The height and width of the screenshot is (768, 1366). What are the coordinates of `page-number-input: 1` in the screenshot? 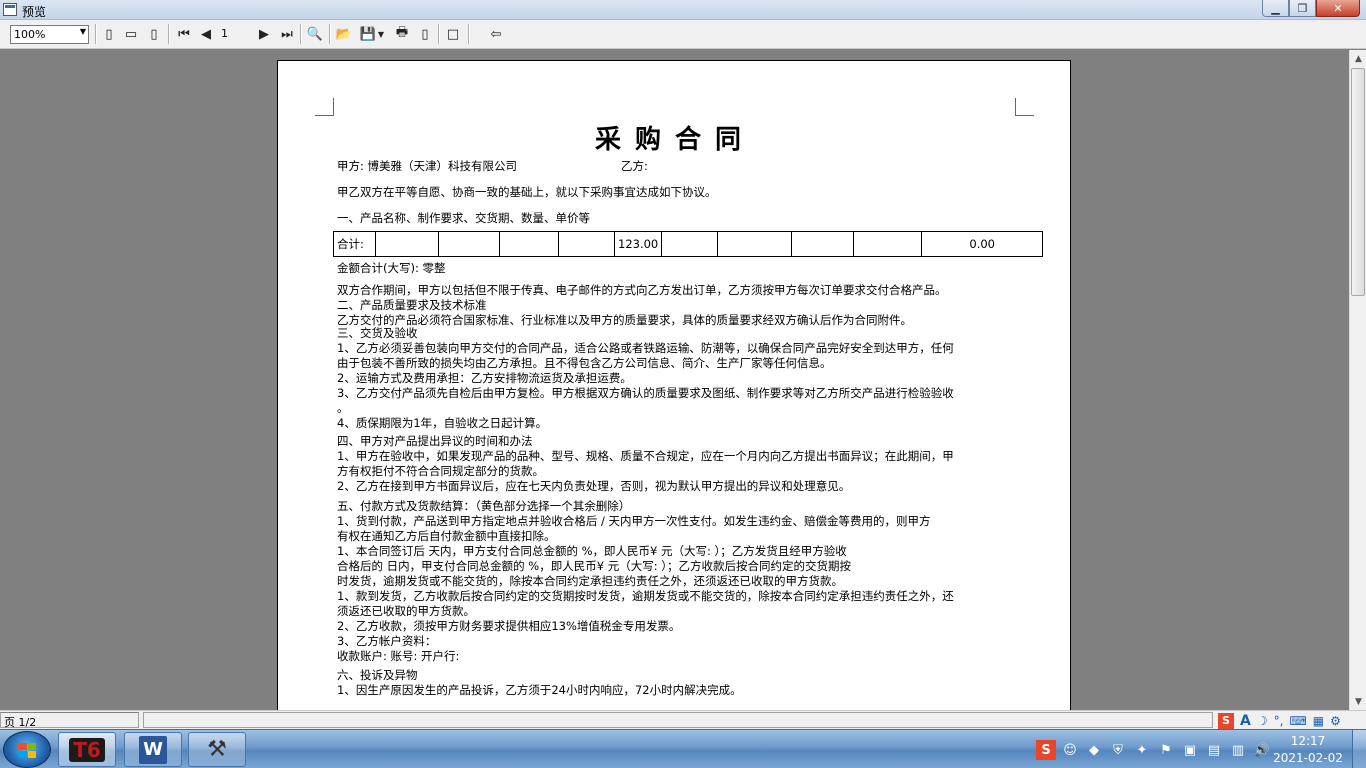 It's located at (235, 34).